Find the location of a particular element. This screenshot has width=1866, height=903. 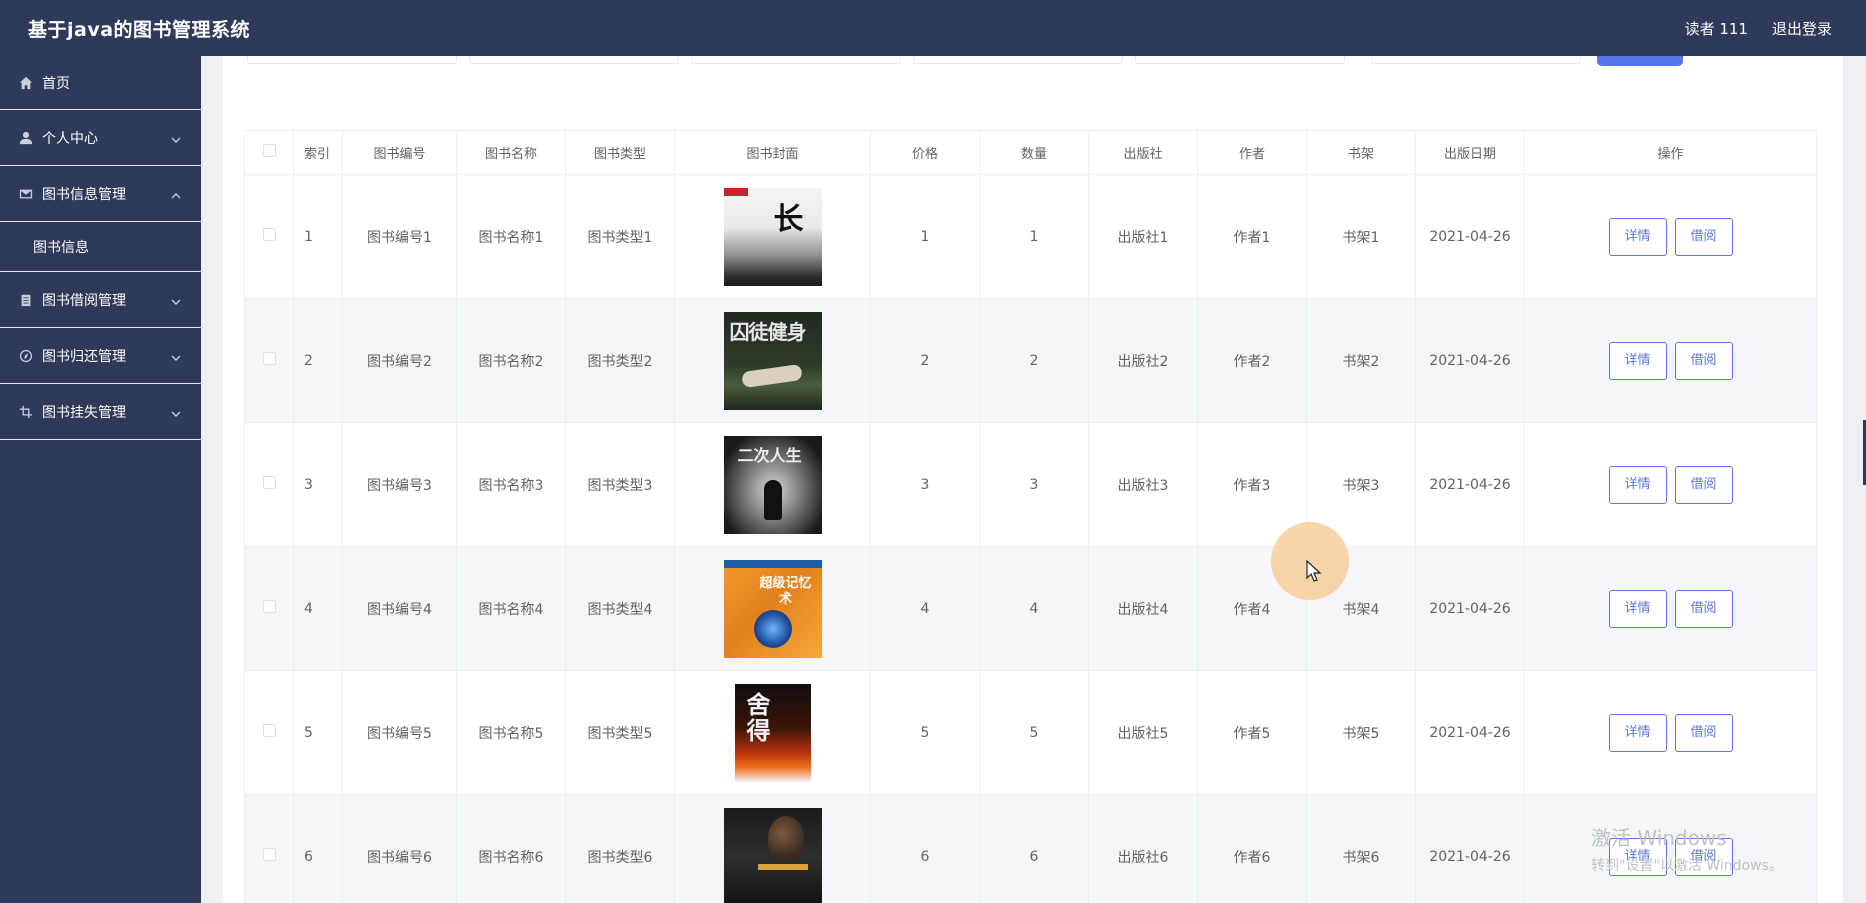

cell-book-code: 图书编号3 is located at coordinates (399, 484).